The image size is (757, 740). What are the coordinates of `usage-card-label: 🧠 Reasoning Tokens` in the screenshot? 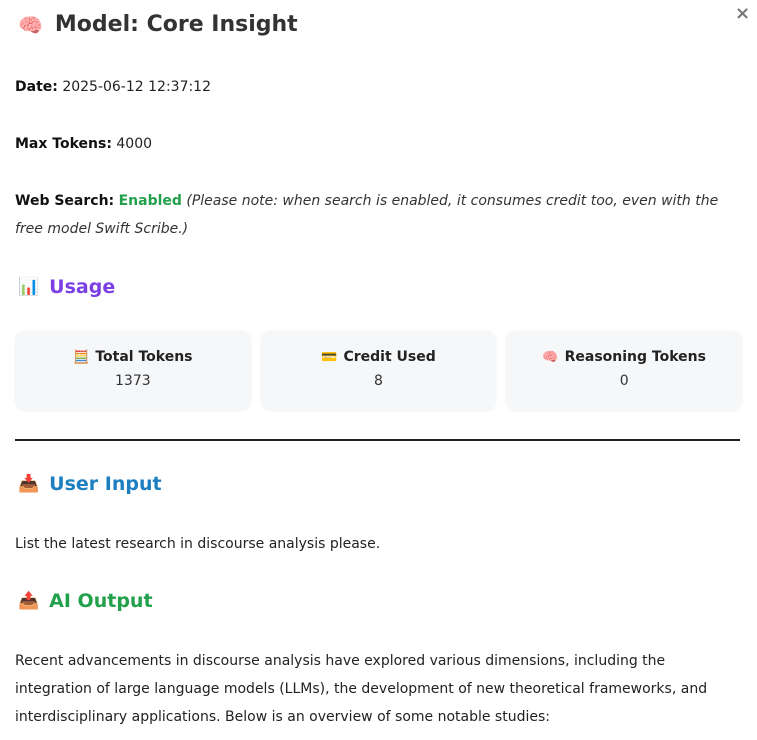 It's located at (624, 357).